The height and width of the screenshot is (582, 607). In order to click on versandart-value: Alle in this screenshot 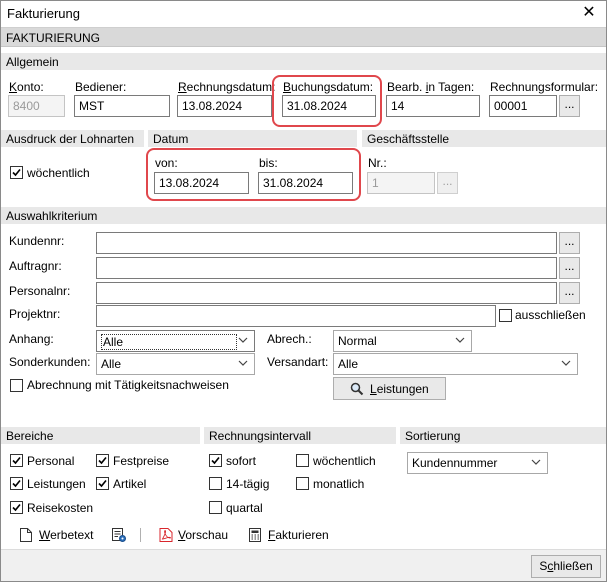, I will do `click(348, 364)`.